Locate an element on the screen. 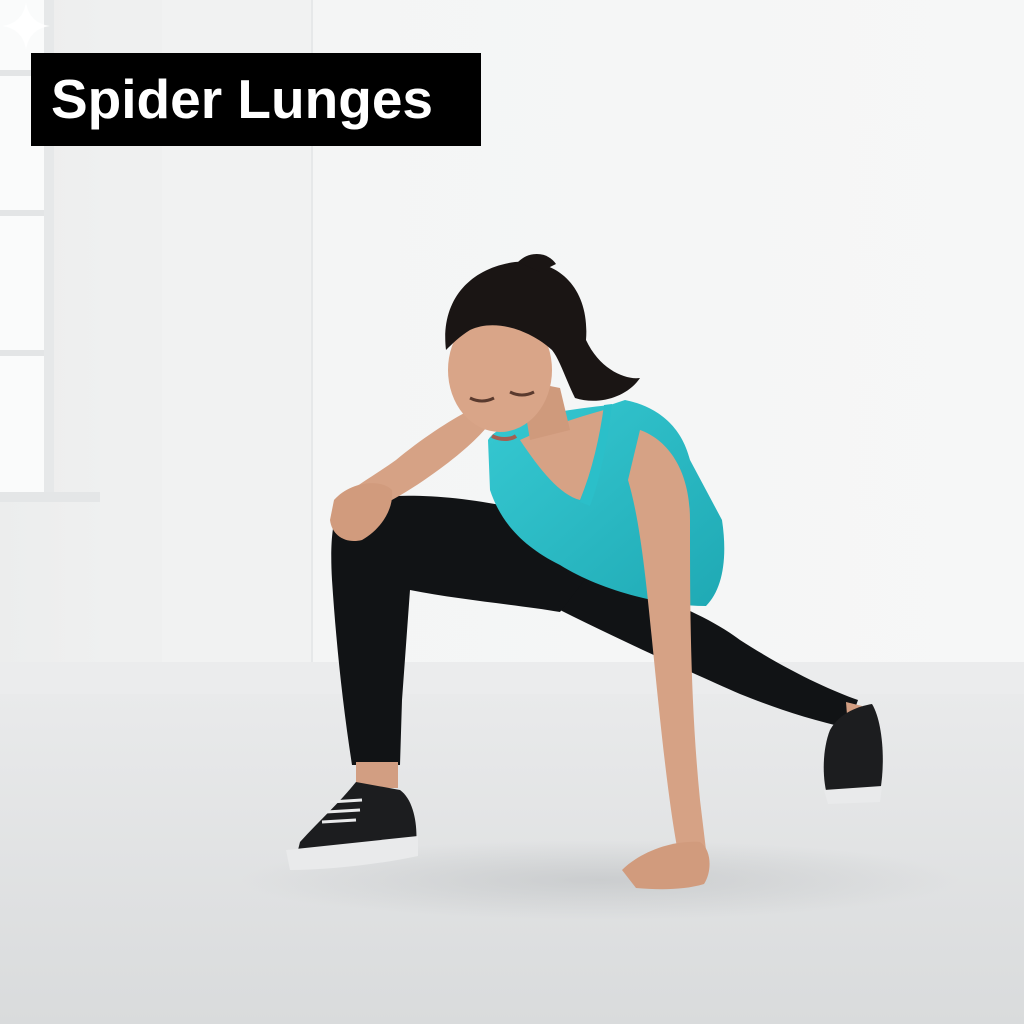 This screenshot has height=1024, width=1024. sparkle-icon is located at coordinates (26, 26).